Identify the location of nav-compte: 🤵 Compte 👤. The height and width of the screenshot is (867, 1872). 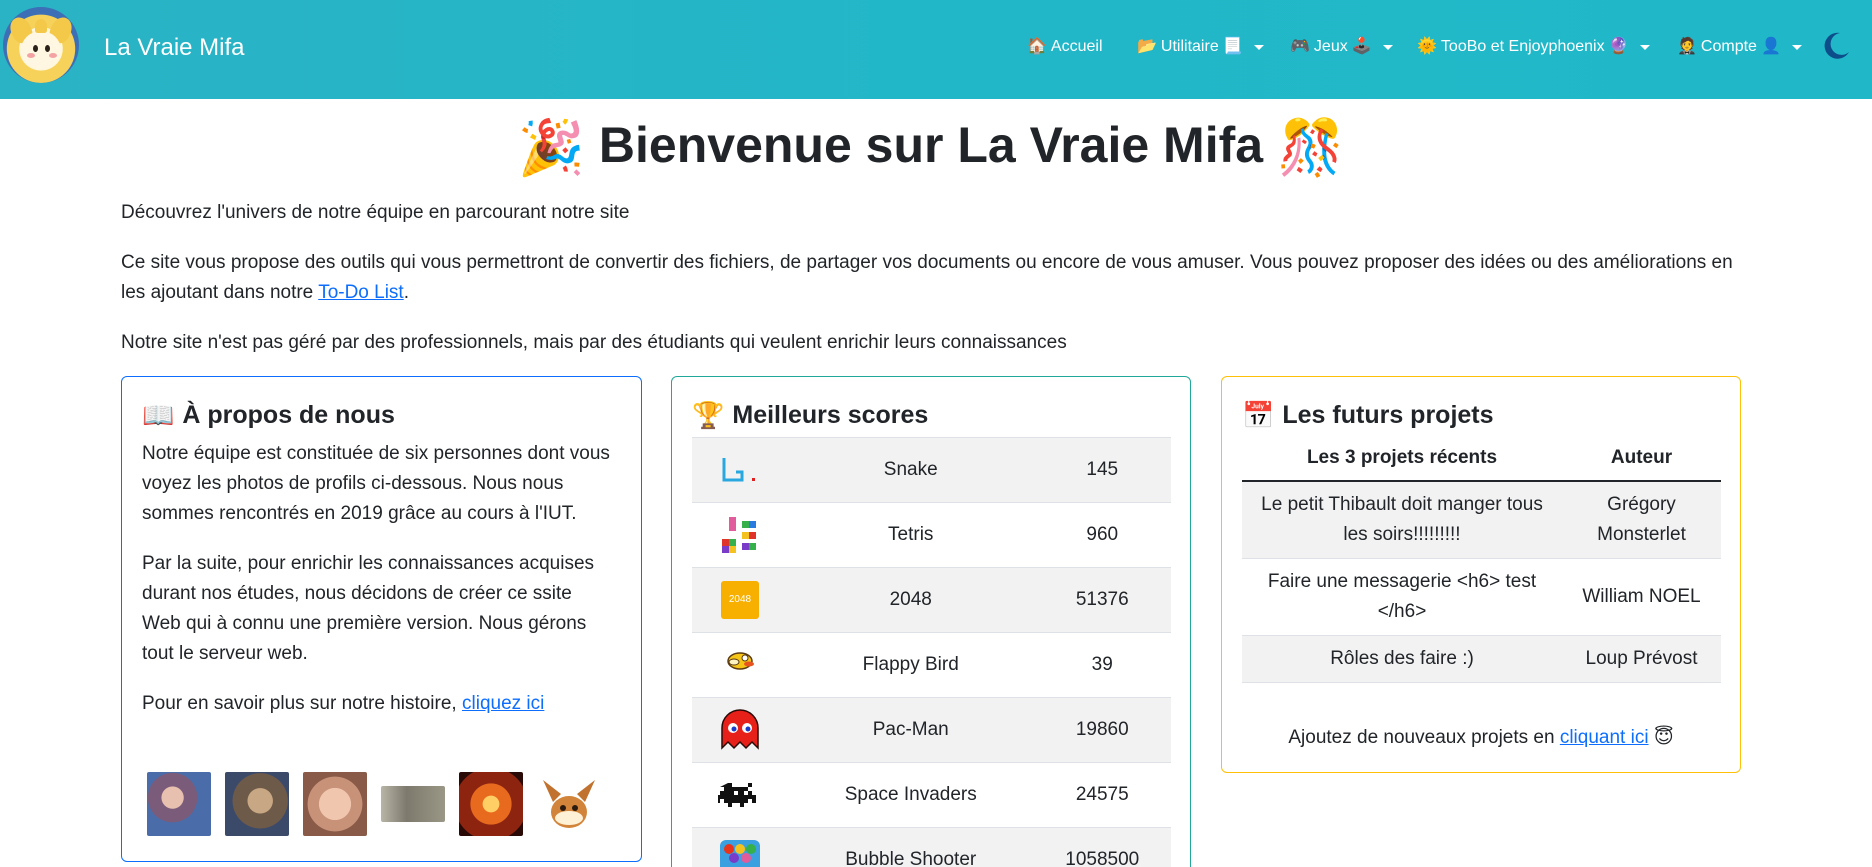
(1737, 47).